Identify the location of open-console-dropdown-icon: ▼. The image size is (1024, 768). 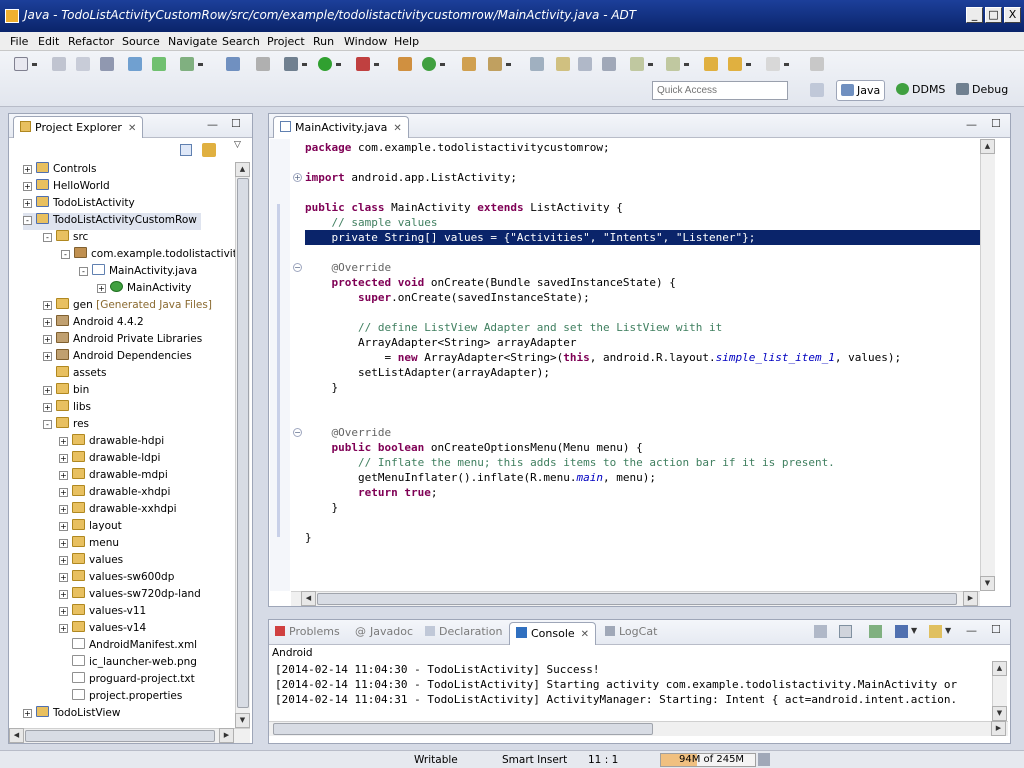
(948, 630).